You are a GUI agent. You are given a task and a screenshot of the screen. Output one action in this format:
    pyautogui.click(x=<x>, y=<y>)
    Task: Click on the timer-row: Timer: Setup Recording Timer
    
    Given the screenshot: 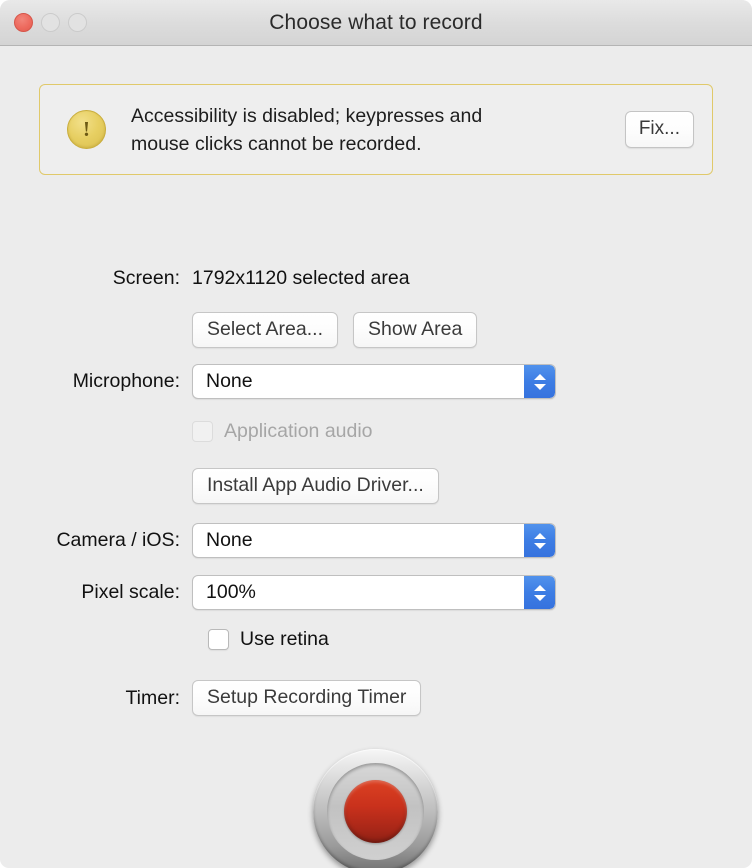 What is the action you would take?
    pyautogui.click(x=211, y=698)
    